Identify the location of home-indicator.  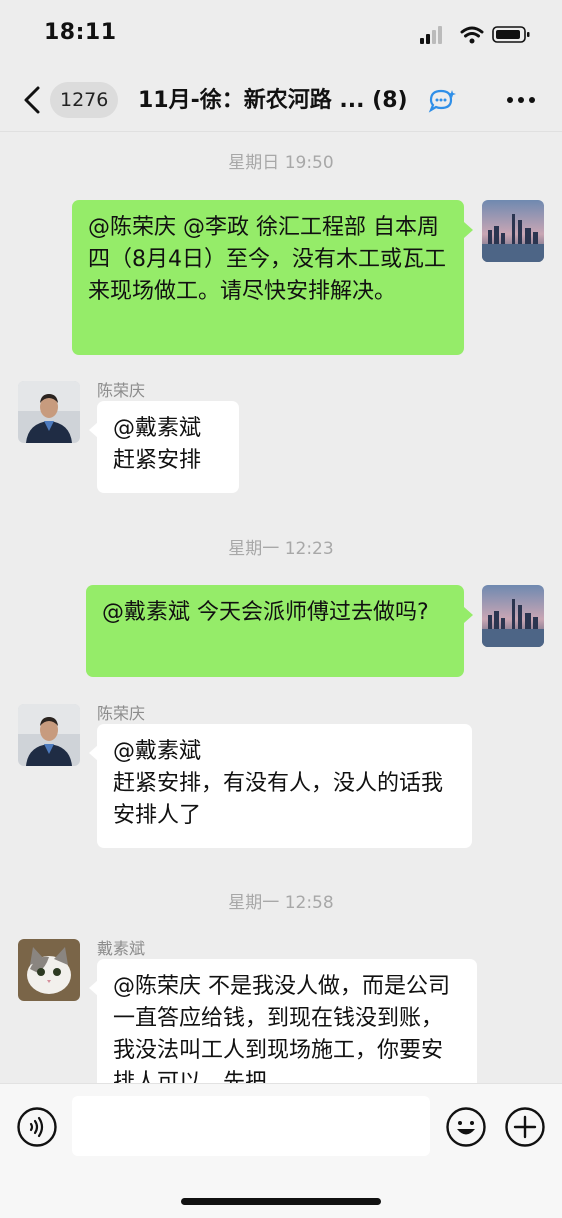
(281, 1201).